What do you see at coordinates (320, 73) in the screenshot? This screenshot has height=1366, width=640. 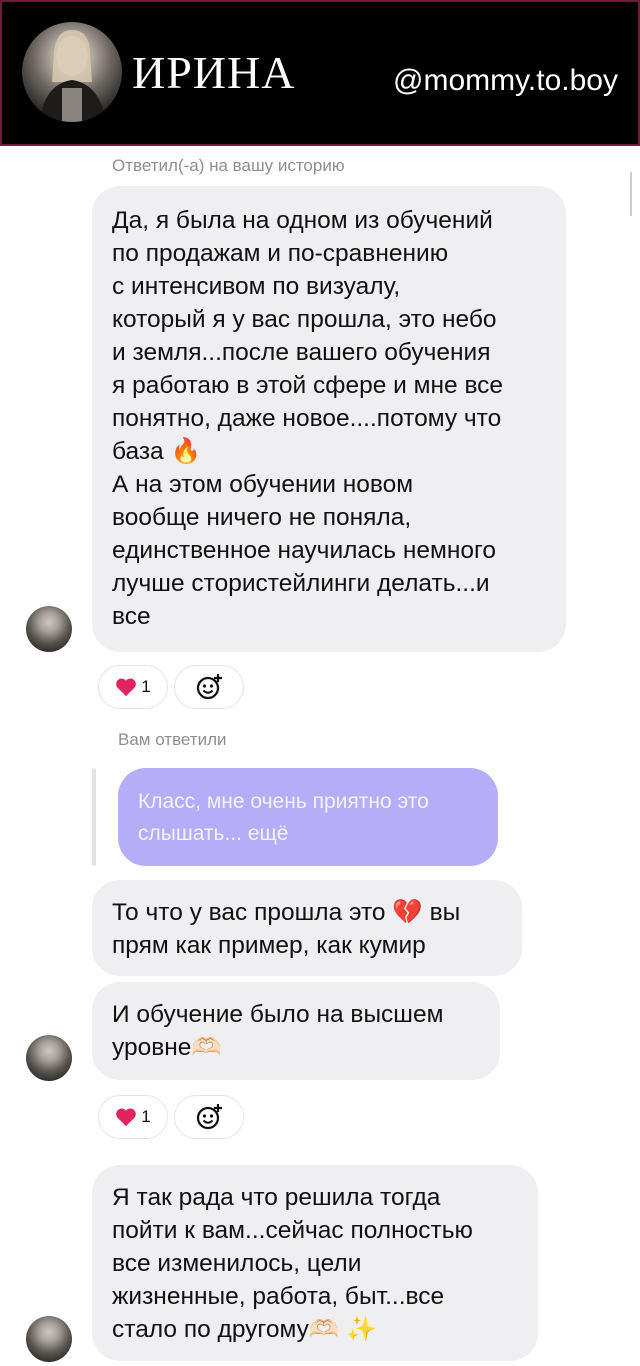 I see `profile-header: ИРИНА @mommy.to.boy` at bounding box center [320, 73].